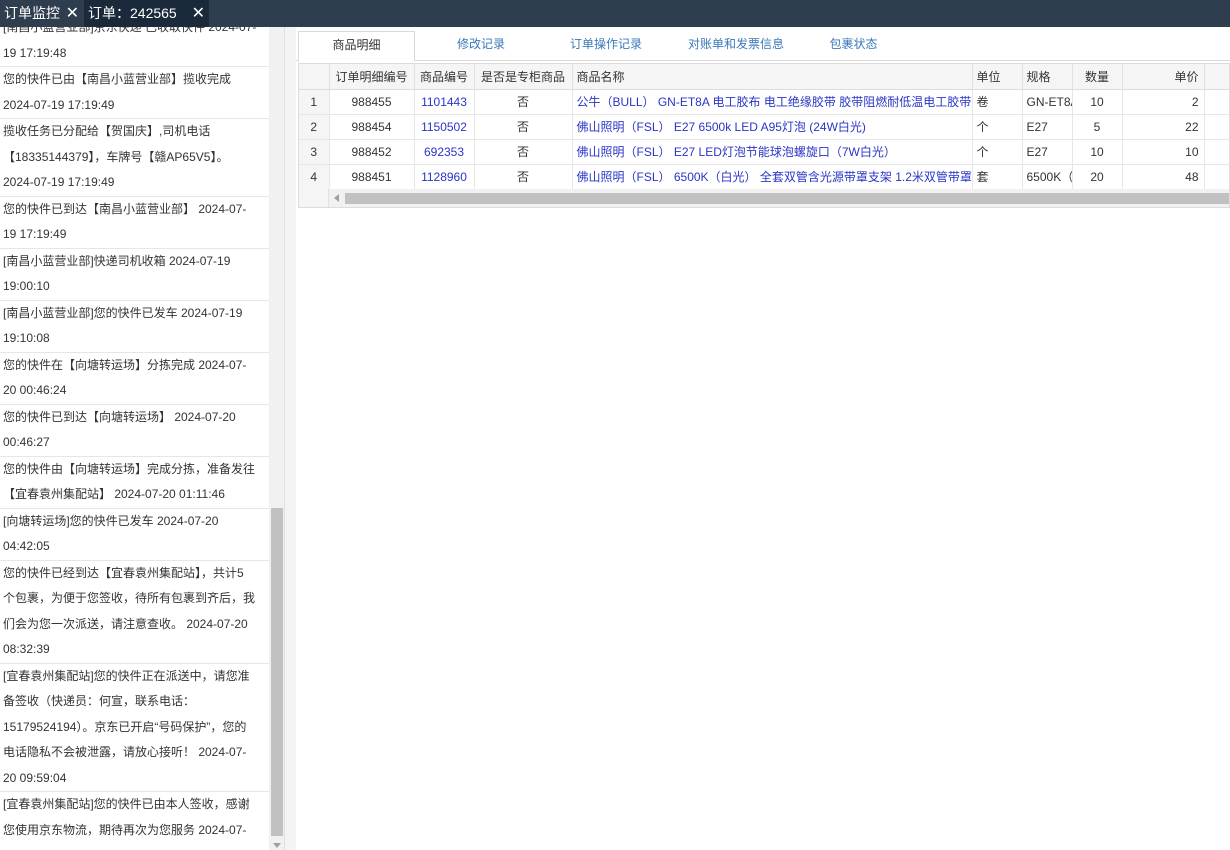 The height and width of the screenshot is (850, 1230). What do you see at coordinates (444, 102) in the screenshot?
I see `sku-link: 1101443` at bounding box center [444, 102].